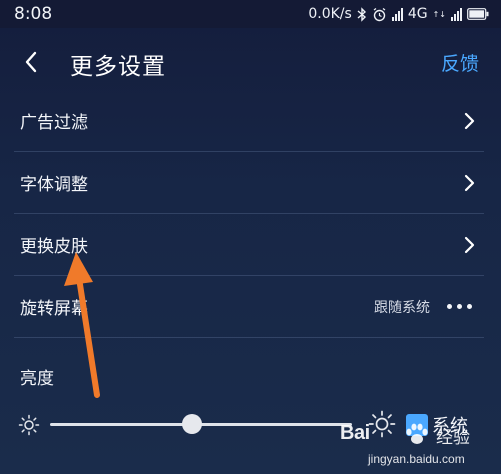  Describe the element at coordinates (118, 67) in the screenshot. I see `page-title: 更多设置` at that location.